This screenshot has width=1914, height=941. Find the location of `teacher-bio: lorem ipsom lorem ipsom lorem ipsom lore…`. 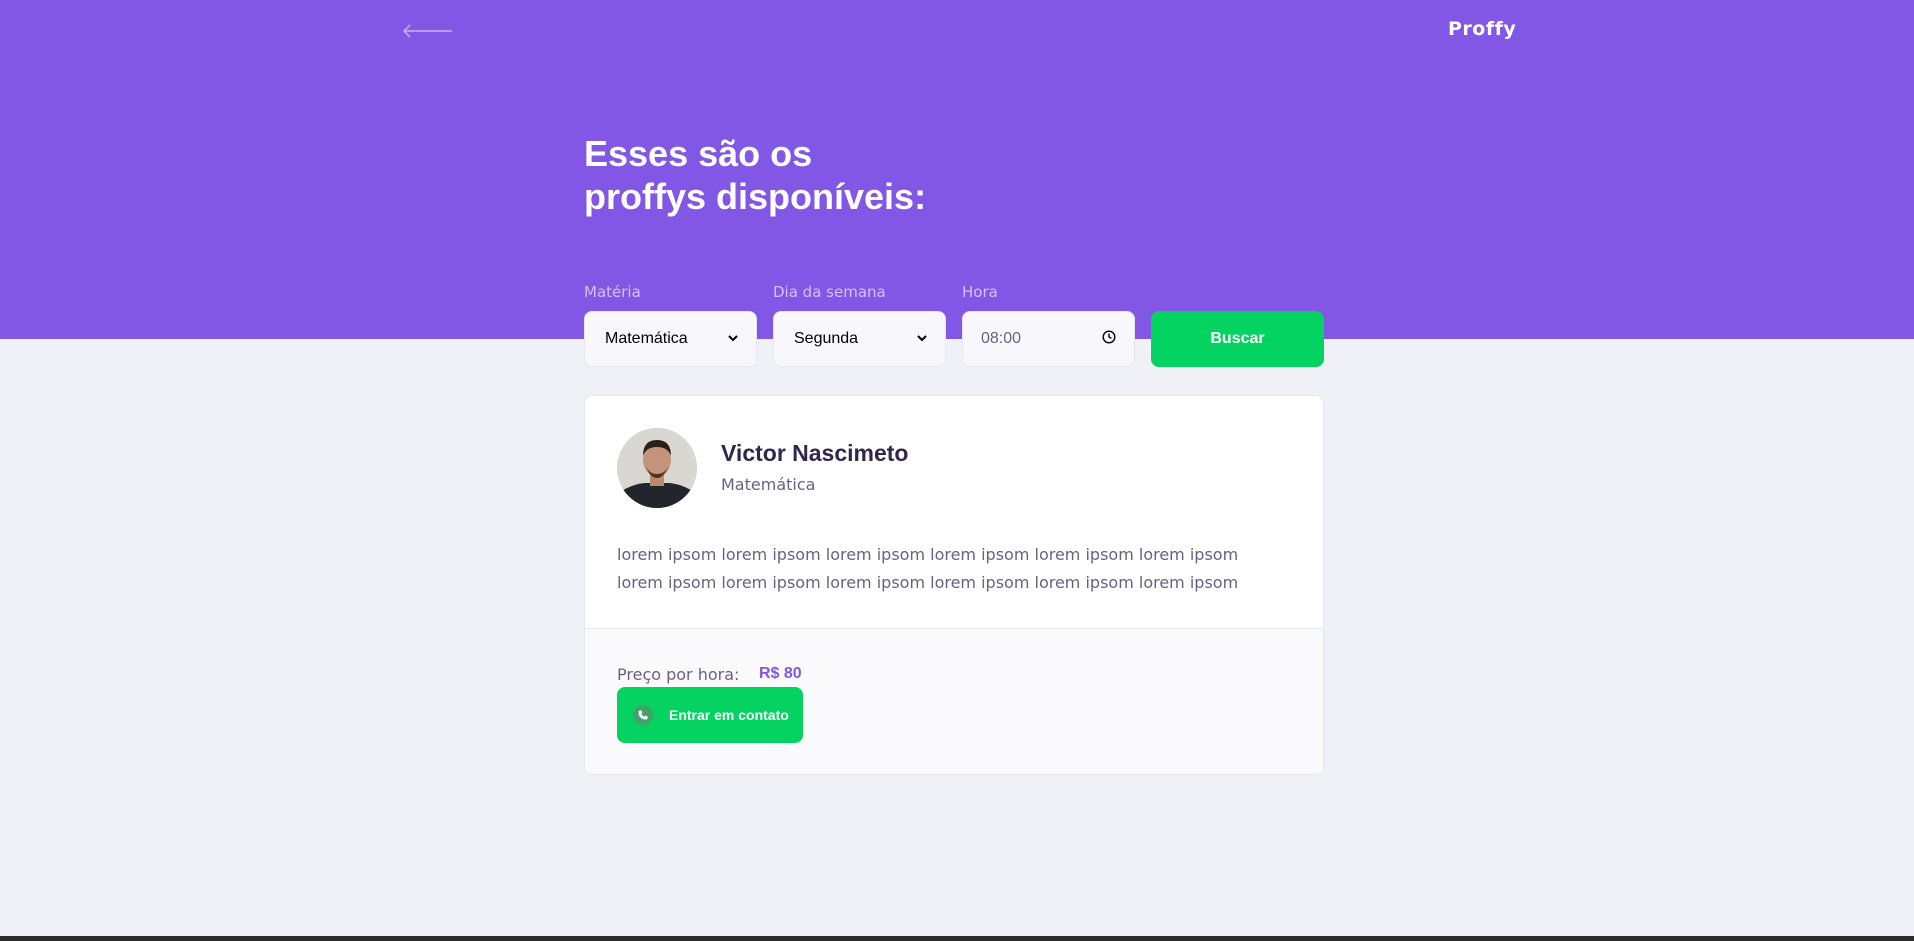

teacher-bio: lorem ipsom lorem ipsom lorem ipsom lore… is located at coordinates (928, 568).